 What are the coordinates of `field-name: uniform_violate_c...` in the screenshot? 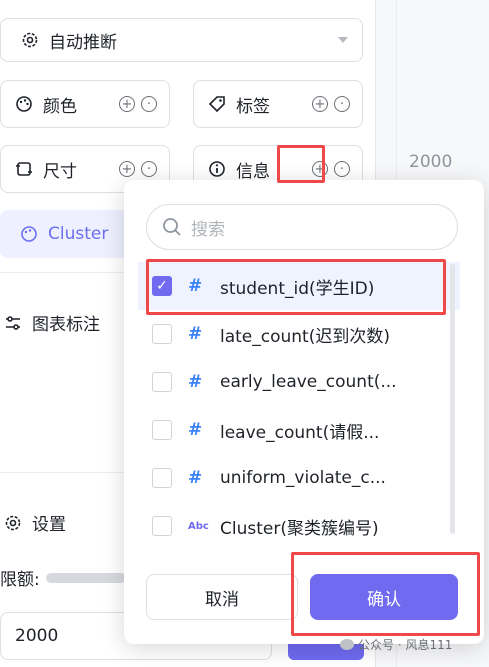 It's located at (303, 478).